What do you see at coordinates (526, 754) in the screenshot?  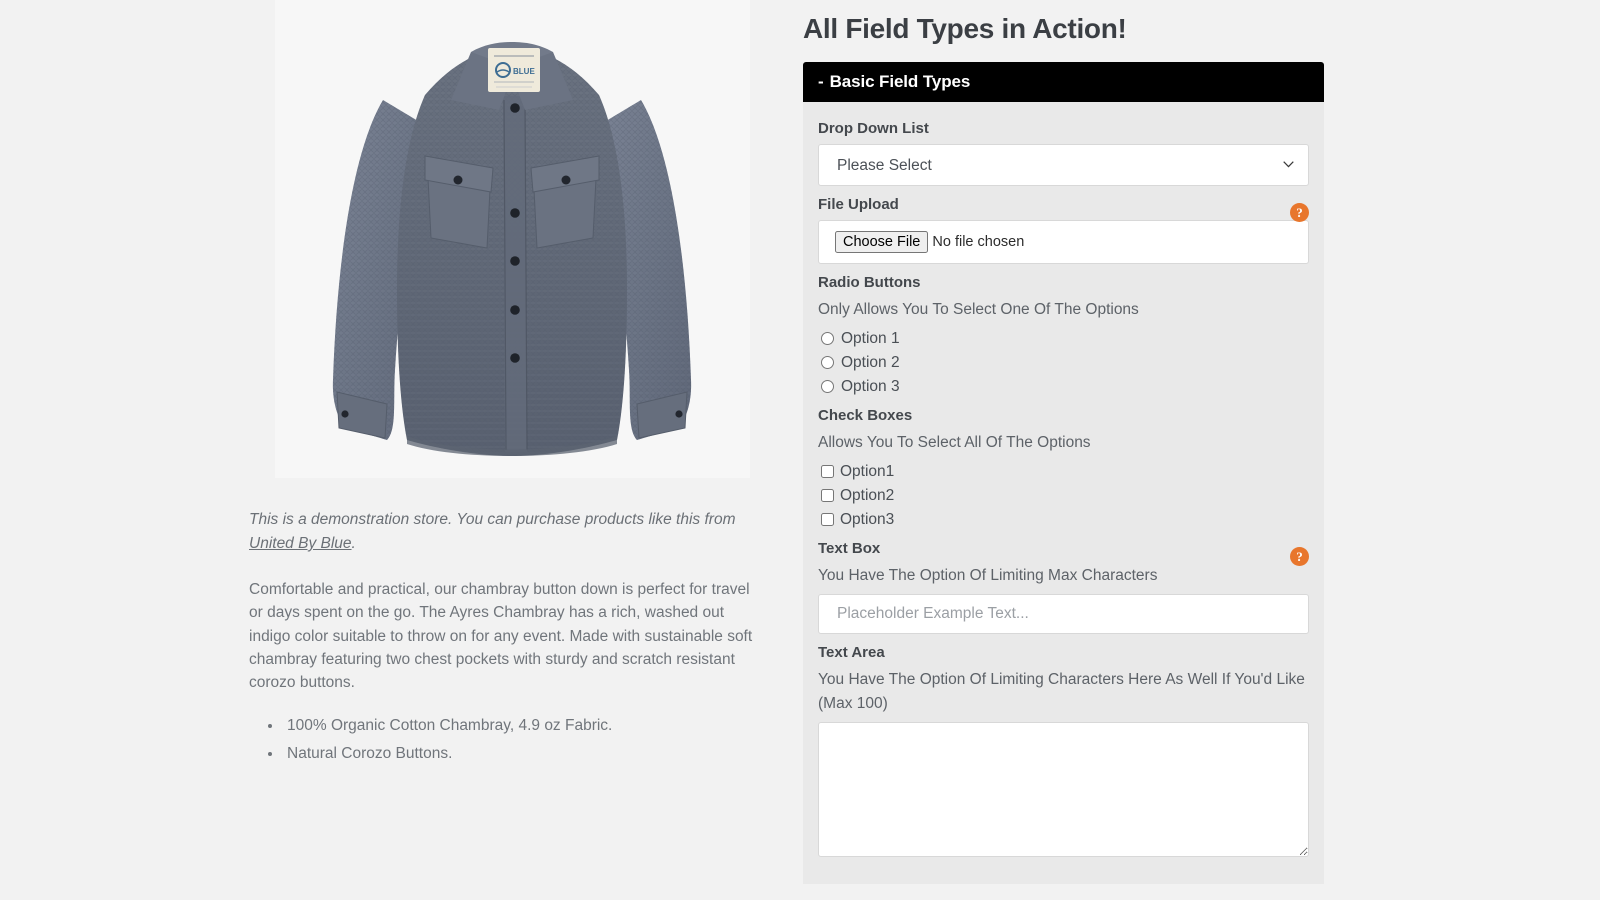 I see `list-item: Natural Corozo Buttons.` at bounding box center [526, 754].